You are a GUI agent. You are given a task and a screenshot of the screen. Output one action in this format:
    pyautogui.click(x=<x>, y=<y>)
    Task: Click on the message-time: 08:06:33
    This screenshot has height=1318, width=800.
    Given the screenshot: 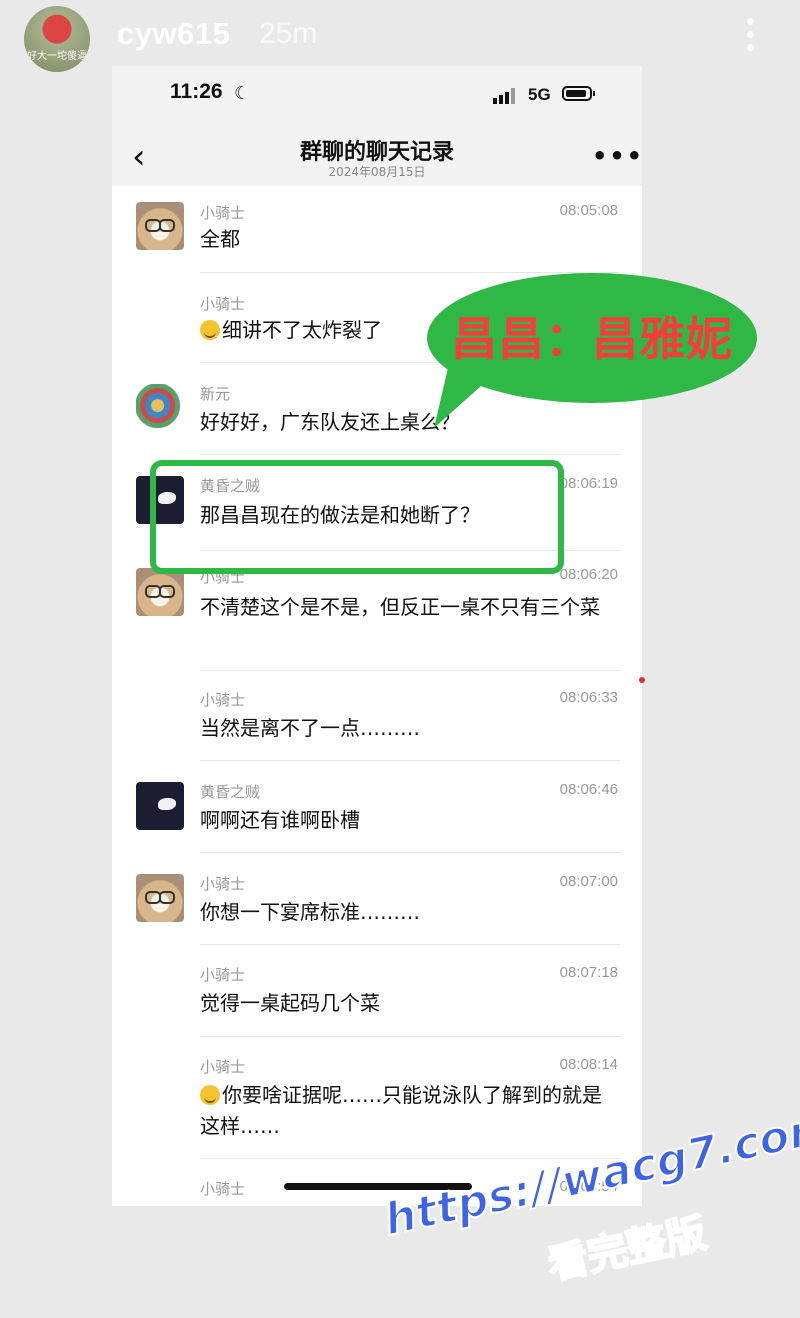 What is the action you would take?
    pyautogui.click(x=588, y=697)
    